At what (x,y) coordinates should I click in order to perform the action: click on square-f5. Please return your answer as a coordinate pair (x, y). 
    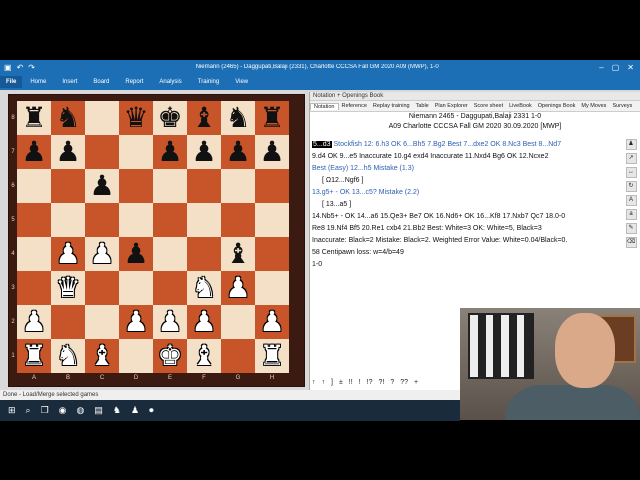
    Looking at the image, I should click on (204, 220).